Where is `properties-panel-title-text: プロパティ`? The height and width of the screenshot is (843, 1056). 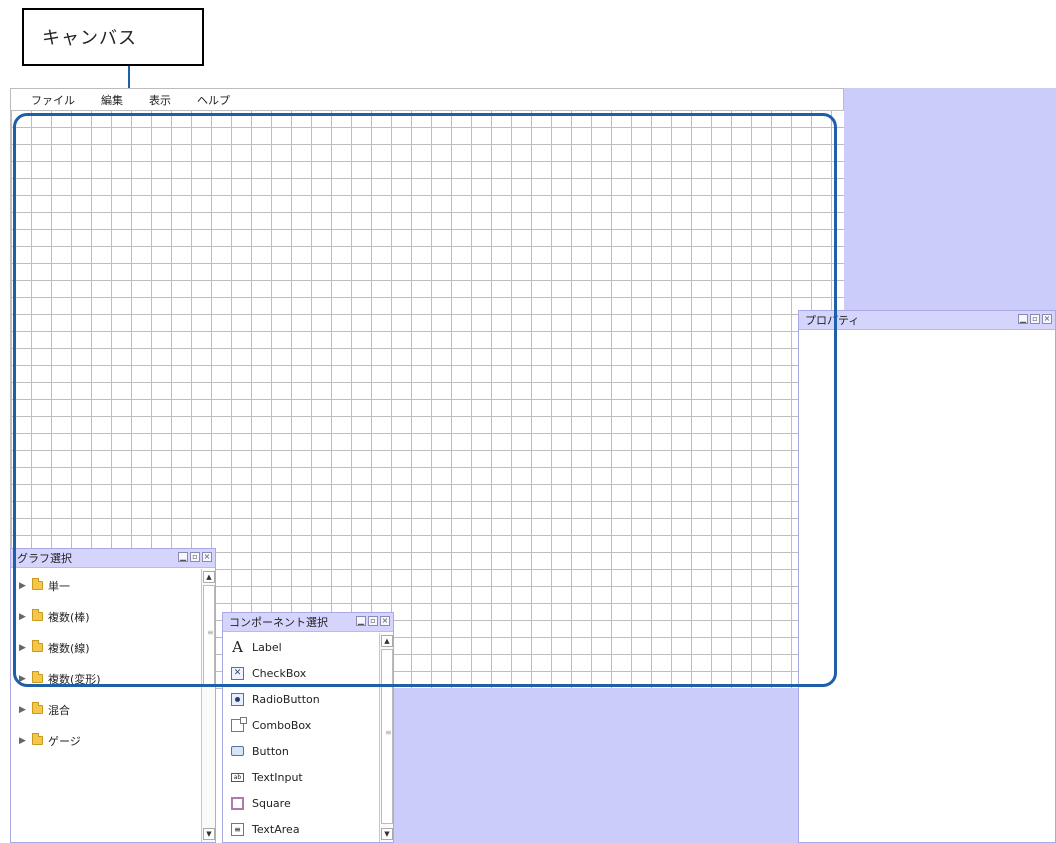
properties-panel-title-text: プロパティ is located at coordinates (832, 320).